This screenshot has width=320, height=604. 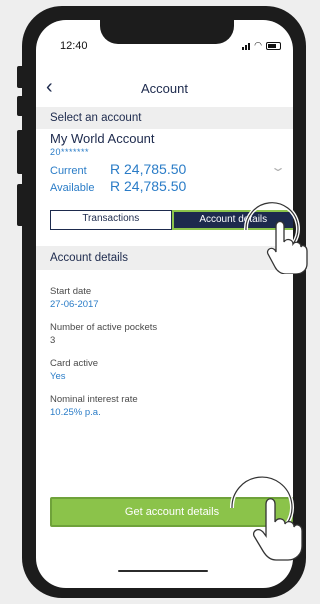 What do you see at coordinates (163, 571) in the screenshot?
I see `home-indicator` at bounding box center [163, 571].